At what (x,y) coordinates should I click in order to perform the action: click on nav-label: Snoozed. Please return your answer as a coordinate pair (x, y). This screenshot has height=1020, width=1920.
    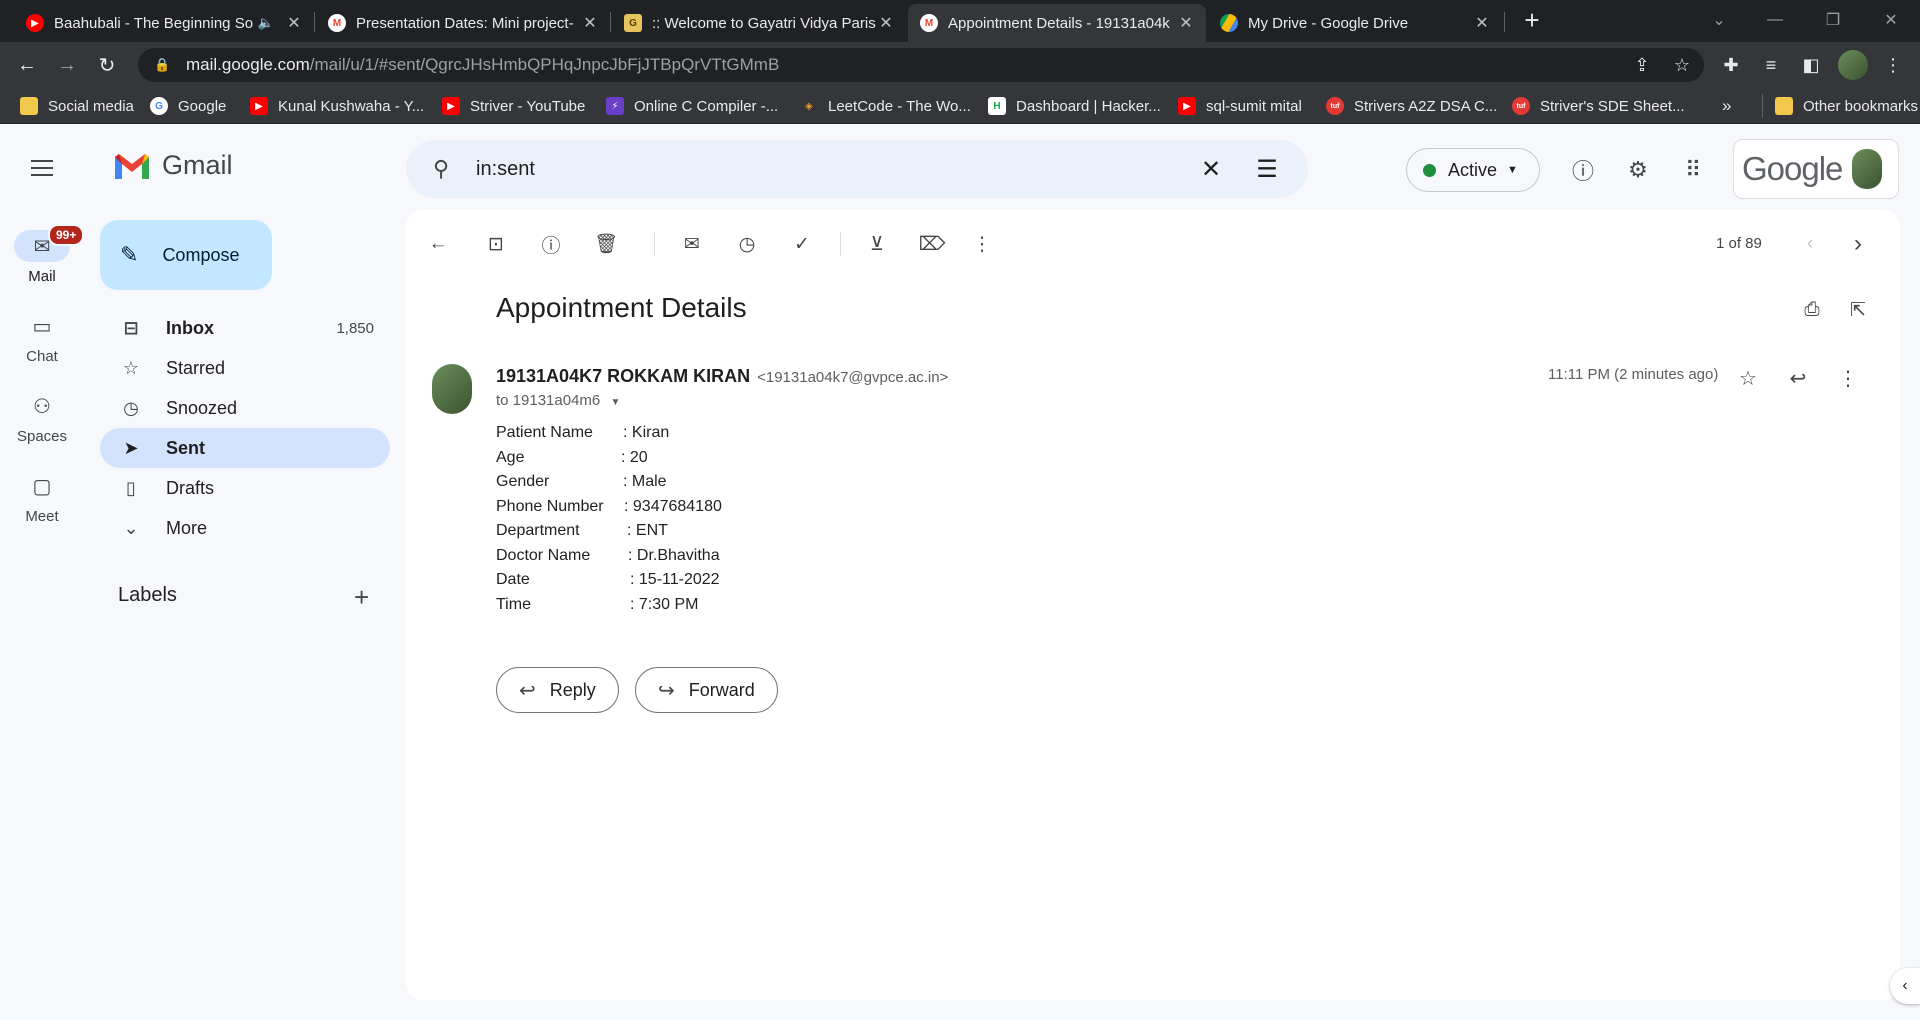
    Looking at the image, I should click on (202, 407).